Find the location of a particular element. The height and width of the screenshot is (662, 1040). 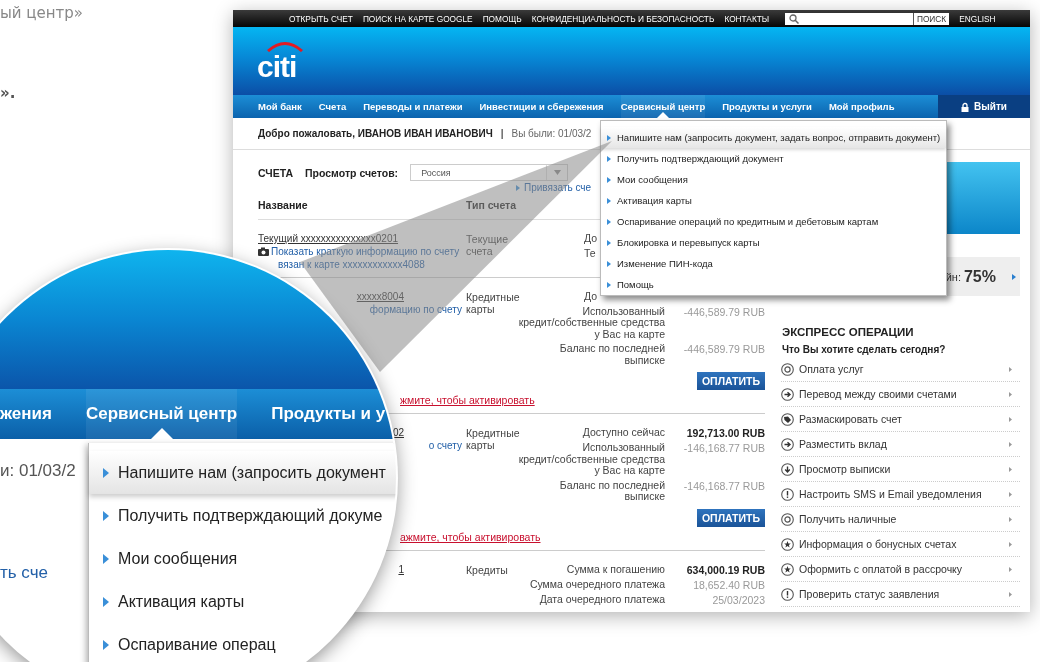

quick-action: Оплата услуг is located at coordinates (900, 369).